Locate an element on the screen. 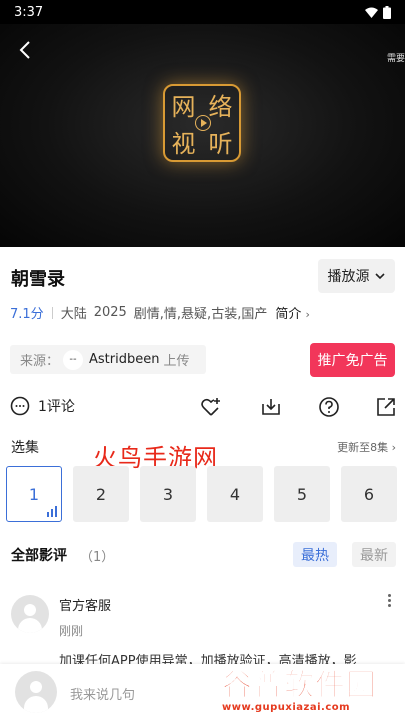 This screenshot has height=720, width=405. video-title: 朝雪录 is located at coordinates (38, 279).